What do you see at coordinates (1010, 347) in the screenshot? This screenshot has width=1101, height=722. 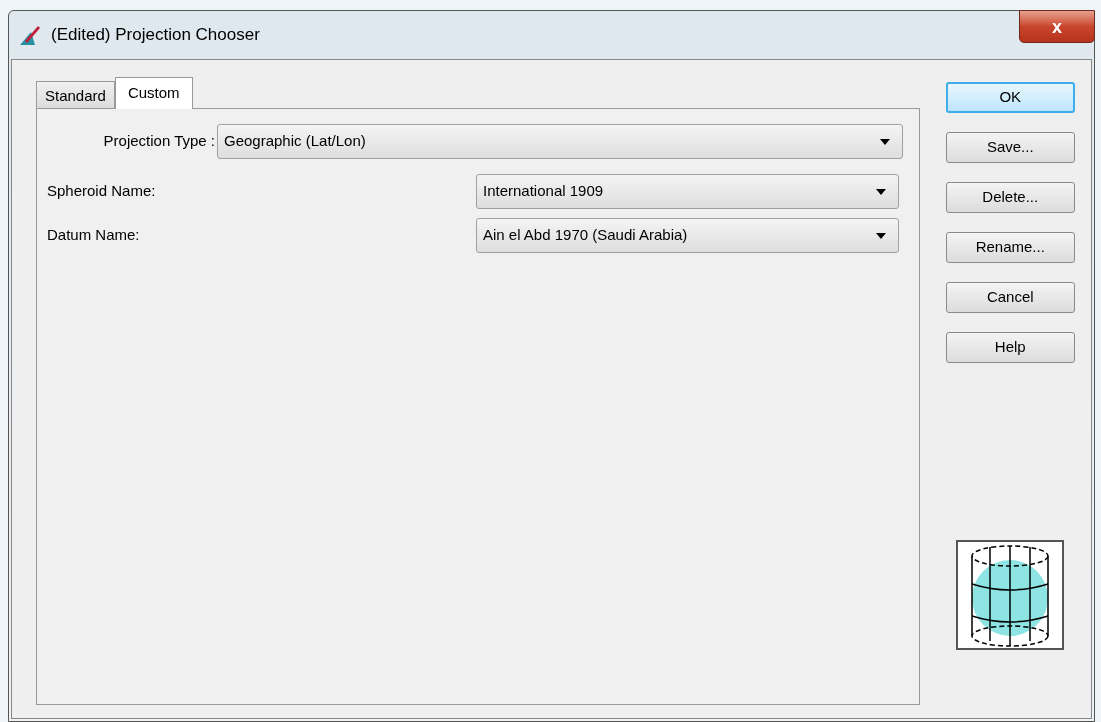 I see `dialog-button: Help` at bounding box center [1010, 347].